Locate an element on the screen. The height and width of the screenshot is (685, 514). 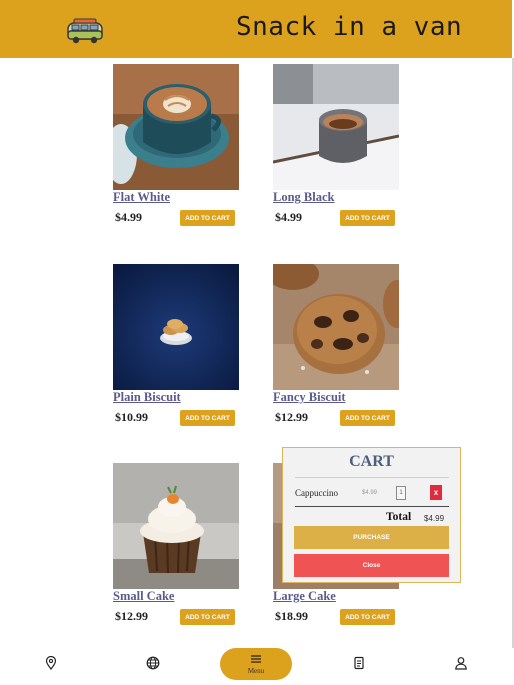
product-name-link: Fancy Biscuit is located at coordinates (309, 397).